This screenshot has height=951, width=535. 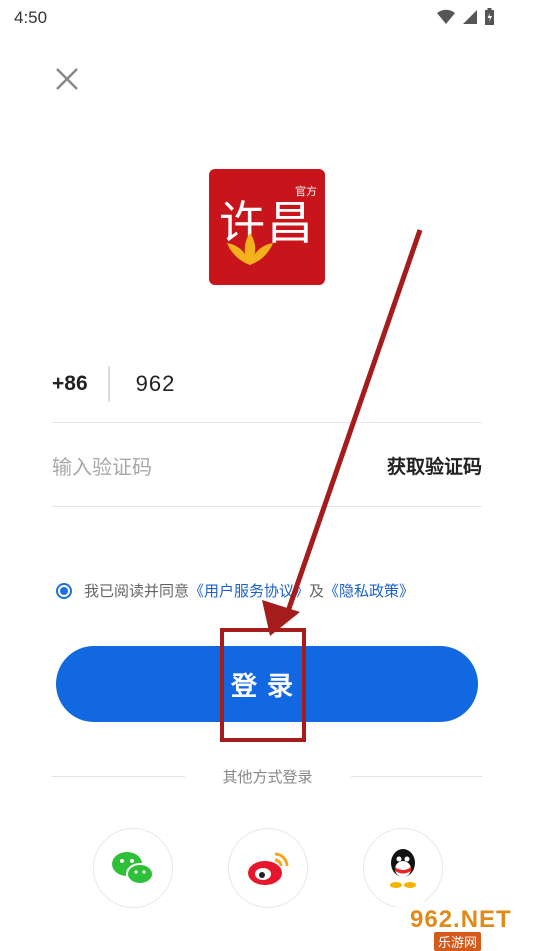 What do you see at coordinates (461, 919) in the screenshot?
I see `watermark-top: 962.NET` at bounding box center [461, 919].